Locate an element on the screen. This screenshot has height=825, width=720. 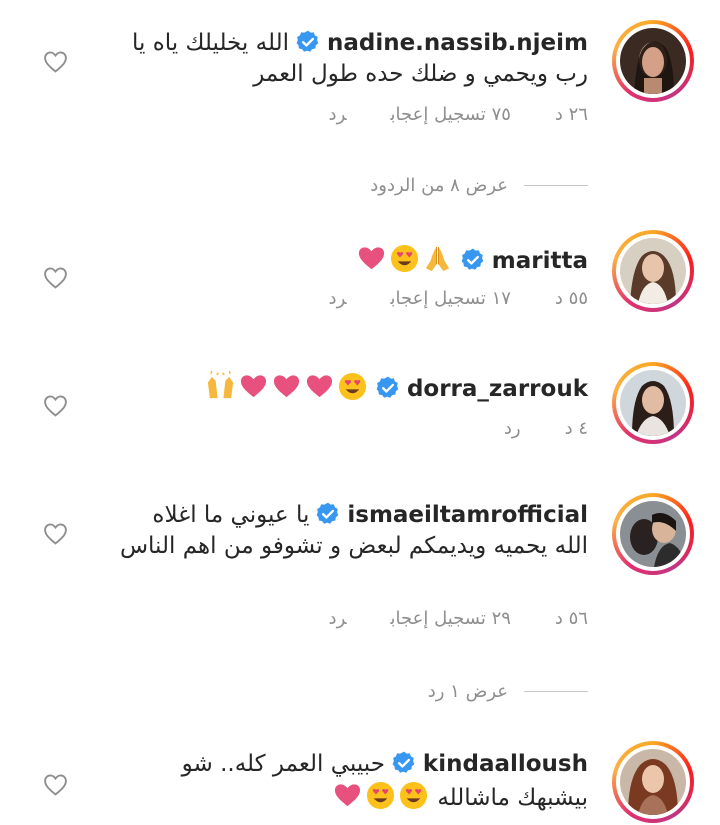
comment-text: maritta is located at coordinates (353, 260).